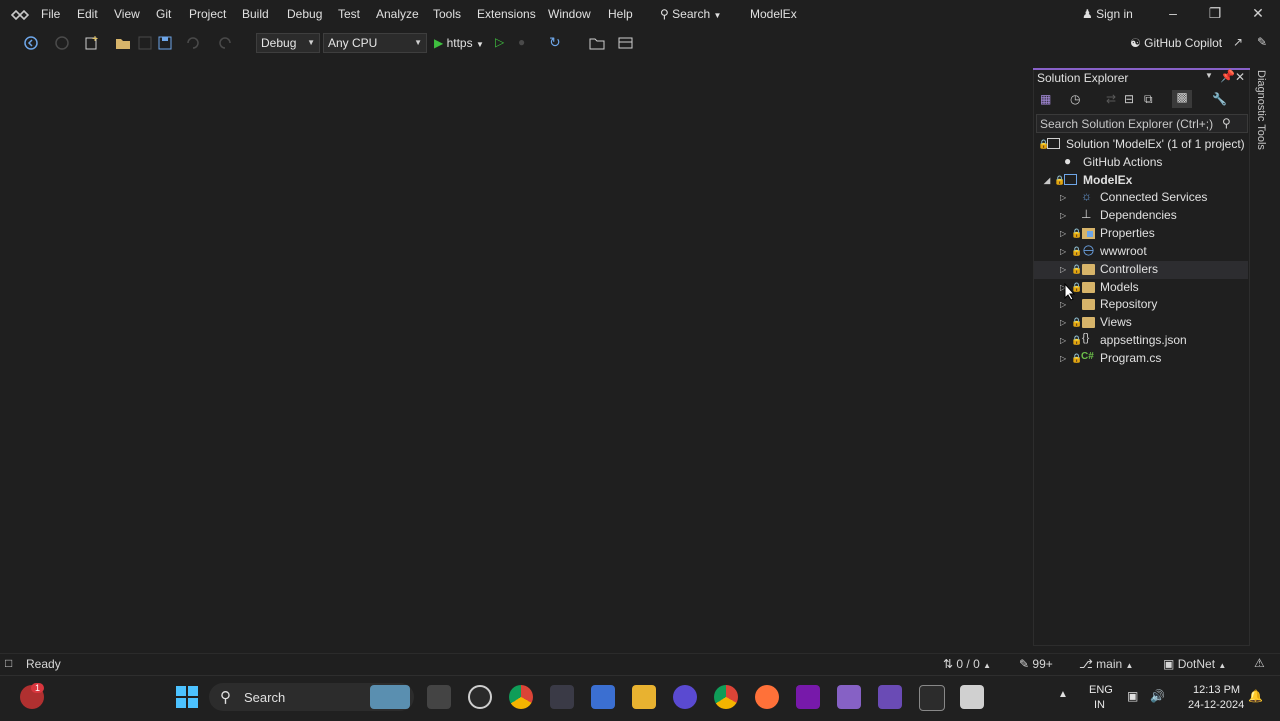  I want to click on share-icon: ↗, so click(1238, 42).